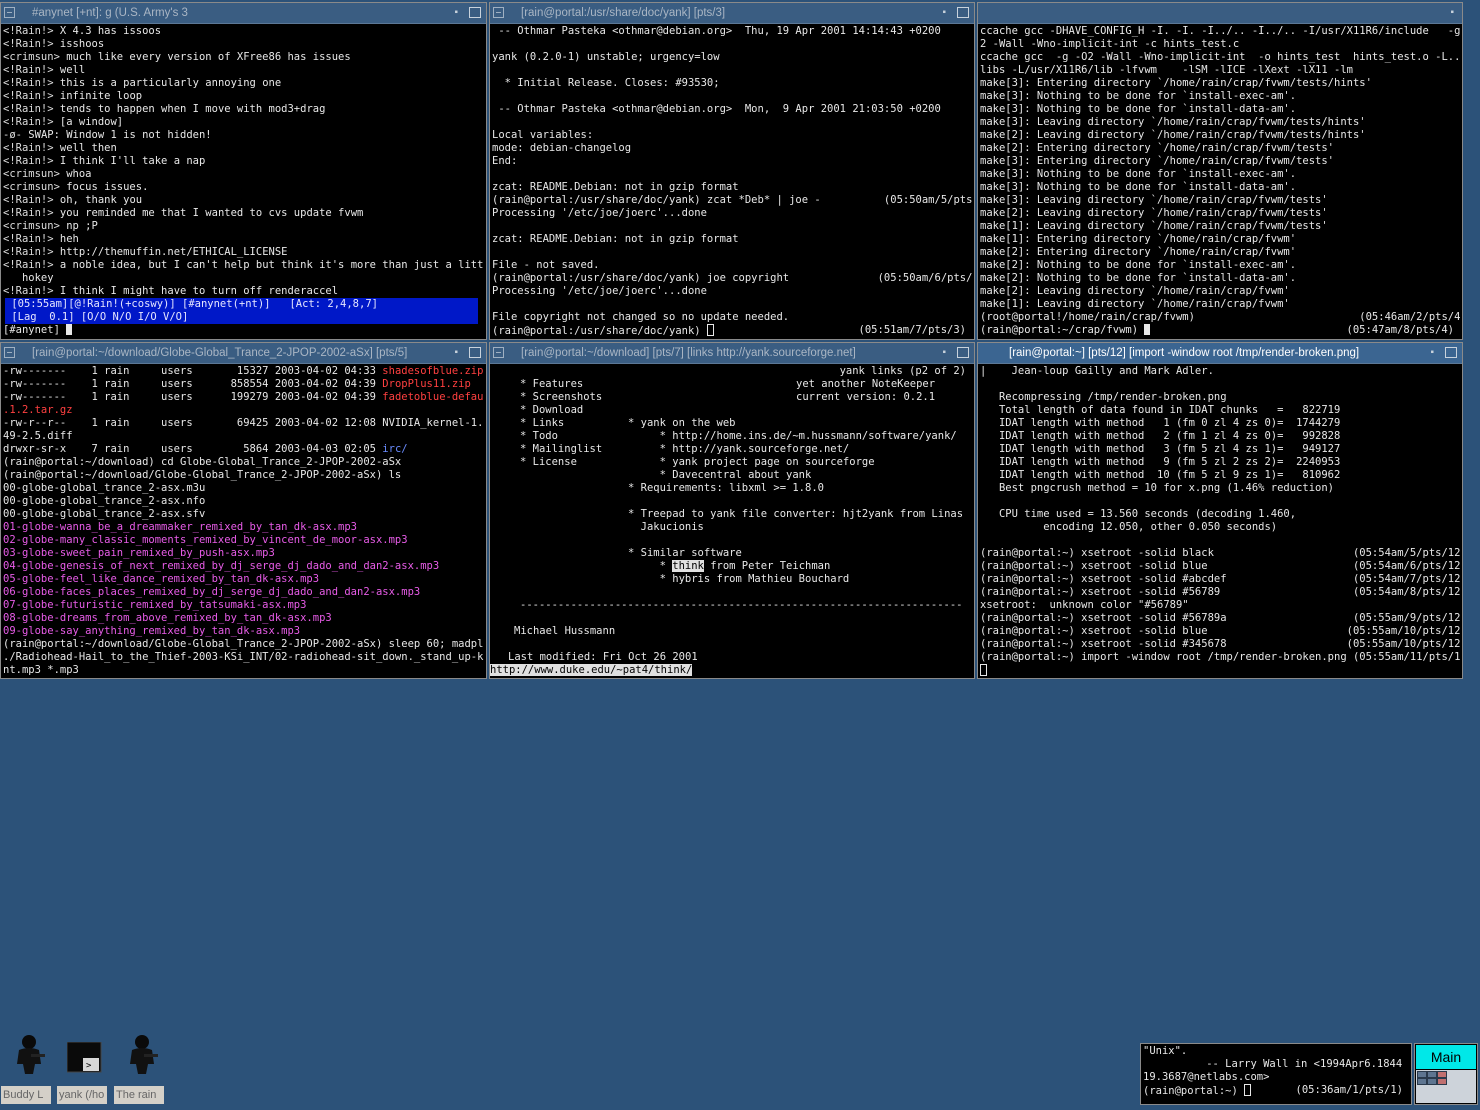 This screenshot has height=1110, width=1480. I want to click on nav-link: * Features, so click(561, 384).